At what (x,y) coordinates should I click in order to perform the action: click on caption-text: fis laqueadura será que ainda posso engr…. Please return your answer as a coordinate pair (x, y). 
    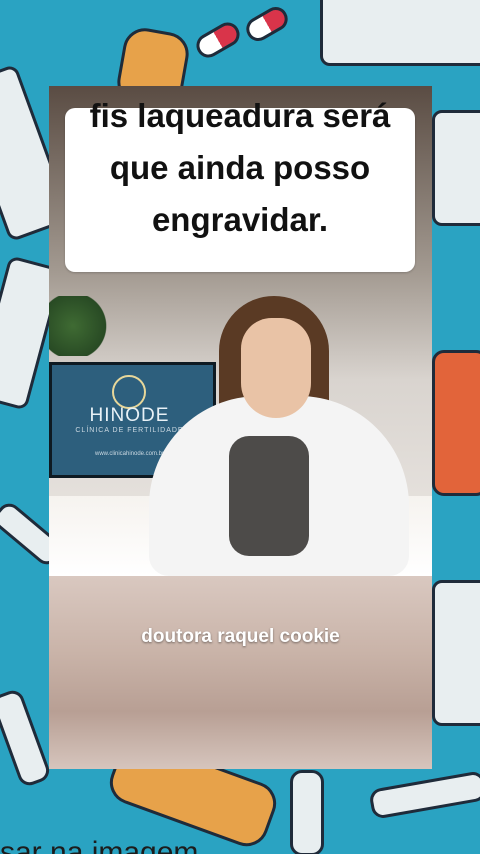
    Looking at the image, I should click on (240, 167).